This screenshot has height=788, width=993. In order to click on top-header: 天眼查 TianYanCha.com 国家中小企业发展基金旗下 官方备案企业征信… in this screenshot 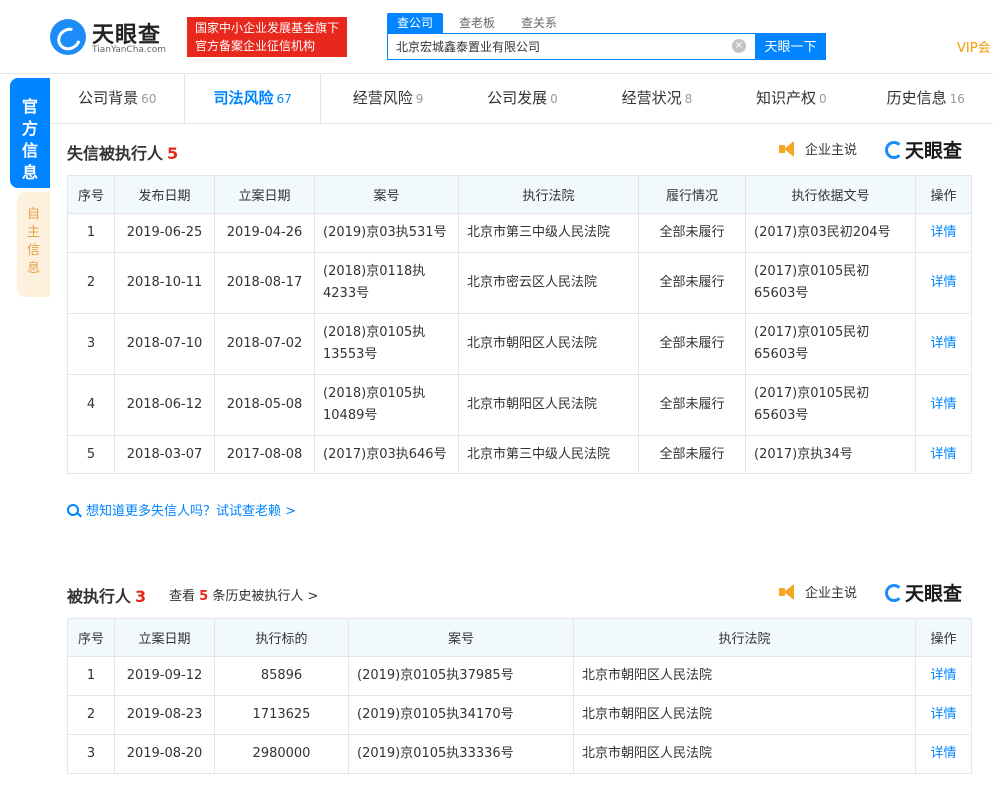, I will do `click(496, 37)`.